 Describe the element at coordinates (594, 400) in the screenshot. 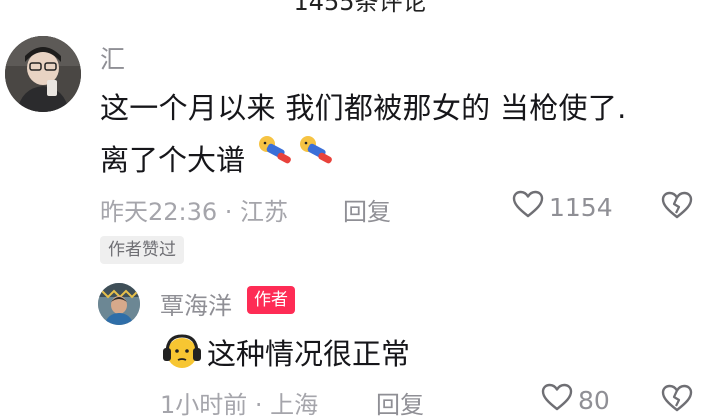

I see `like-count: 80` at that location.